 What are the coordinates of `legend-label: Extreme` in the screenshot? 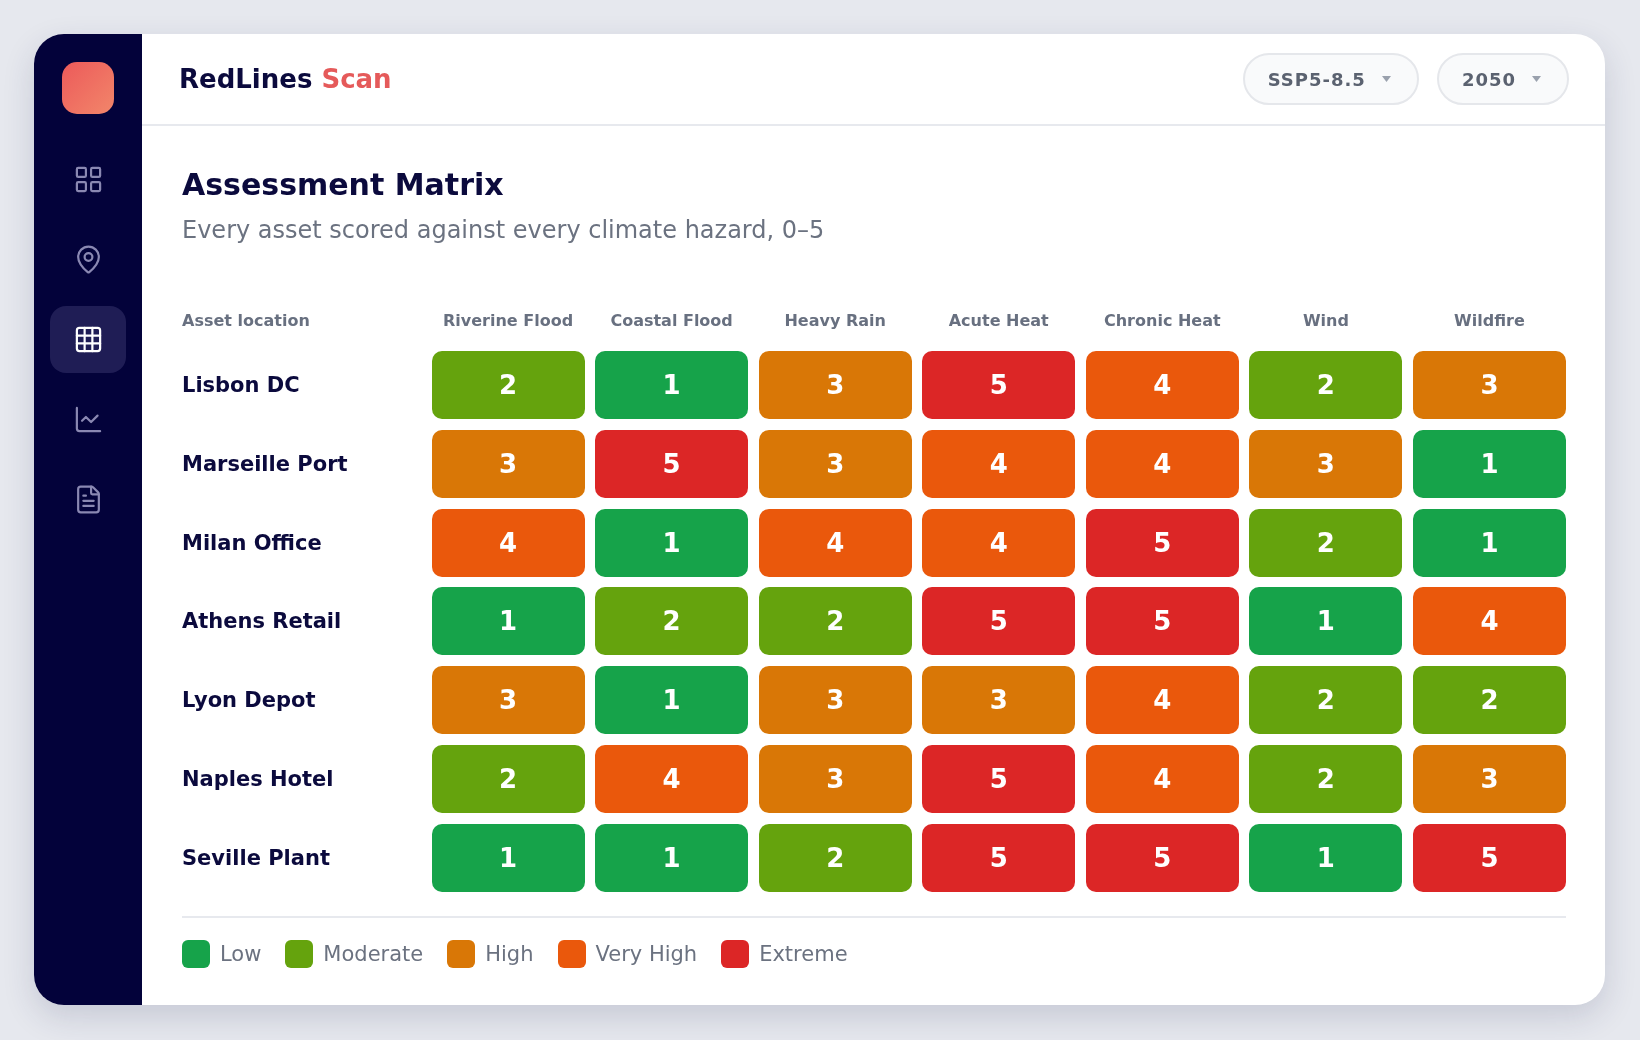 It's located at (803, 954).